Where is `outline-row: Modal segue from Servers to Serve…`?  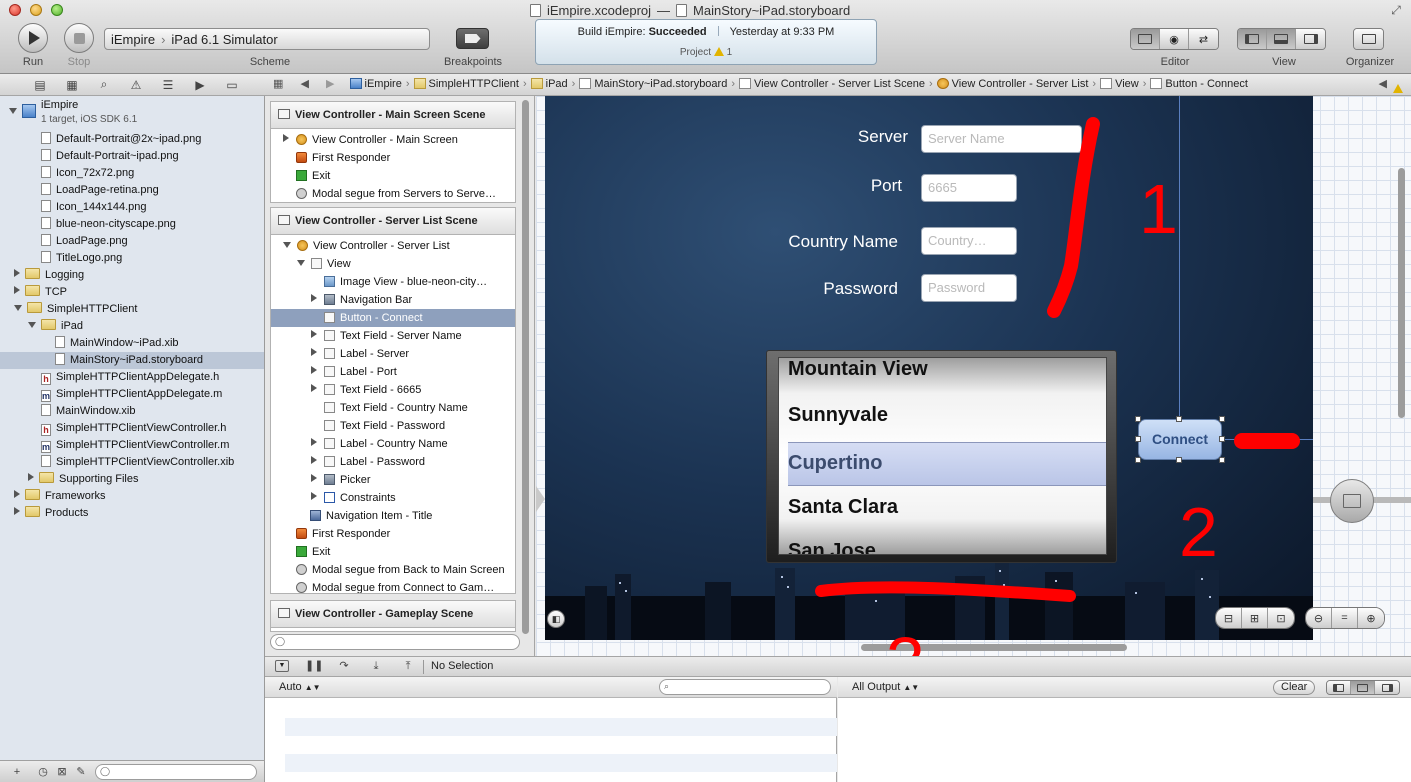
outline-row: Modal segue from Servers to Serve… is located at coordinates (393, 193).